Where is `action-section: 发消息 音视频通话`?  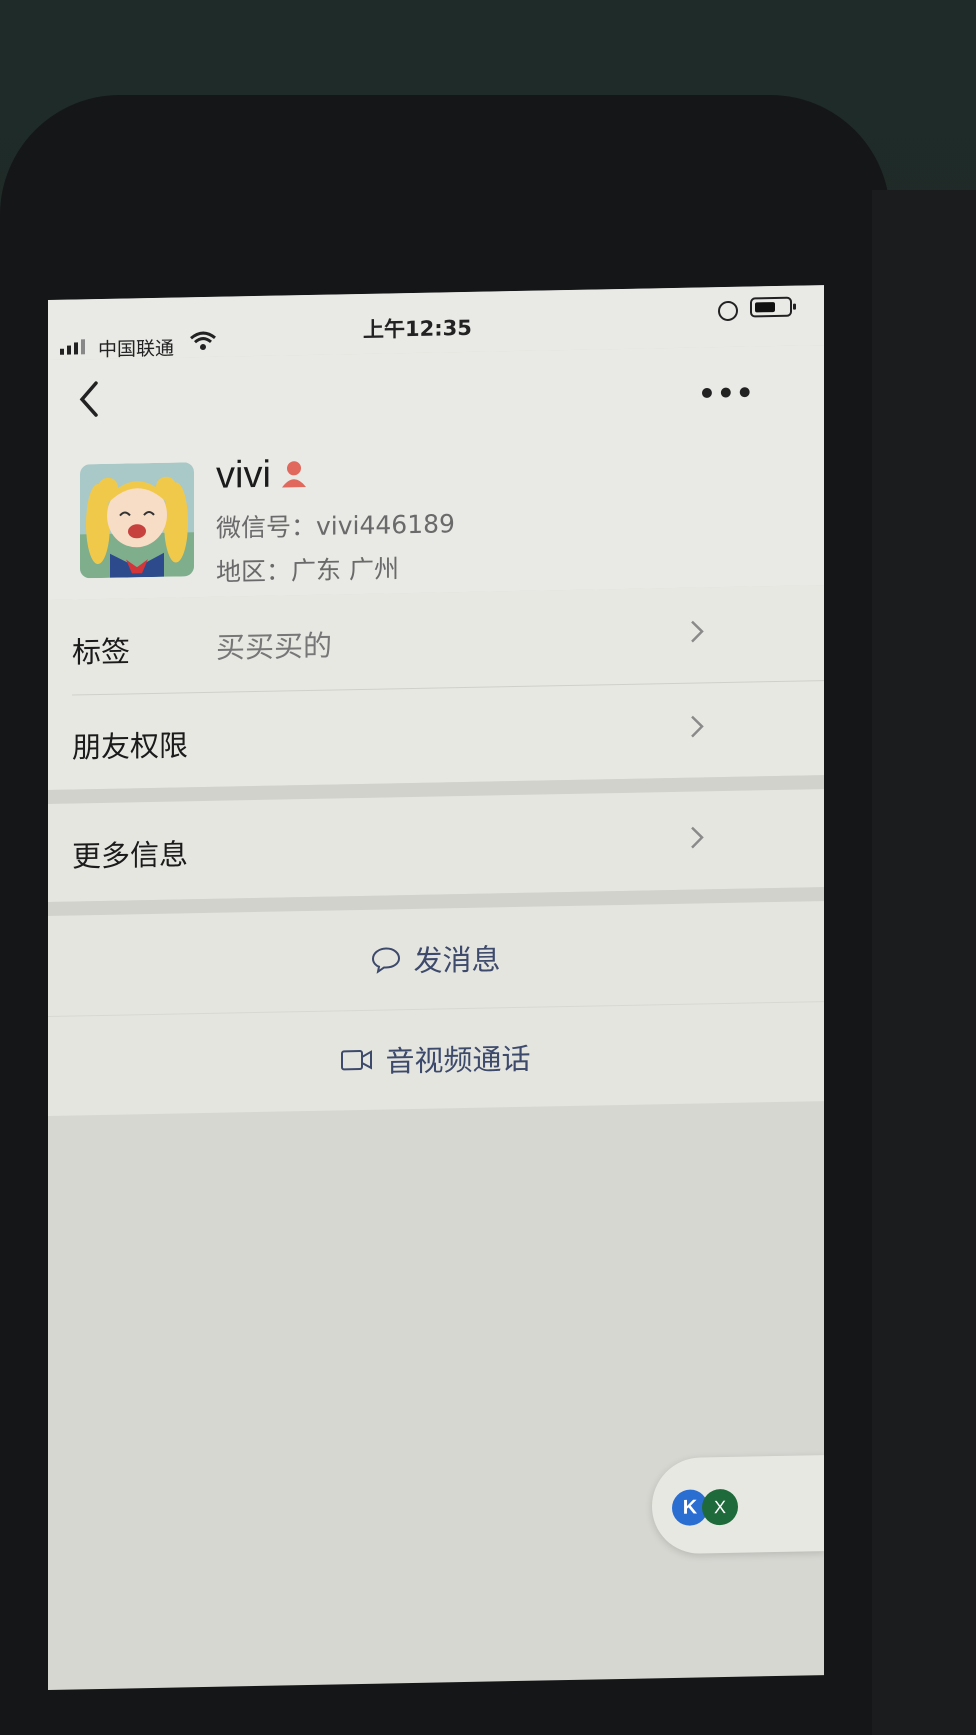 action-section: 发消息 音视频通话 is located at coordinates (436, 1008).